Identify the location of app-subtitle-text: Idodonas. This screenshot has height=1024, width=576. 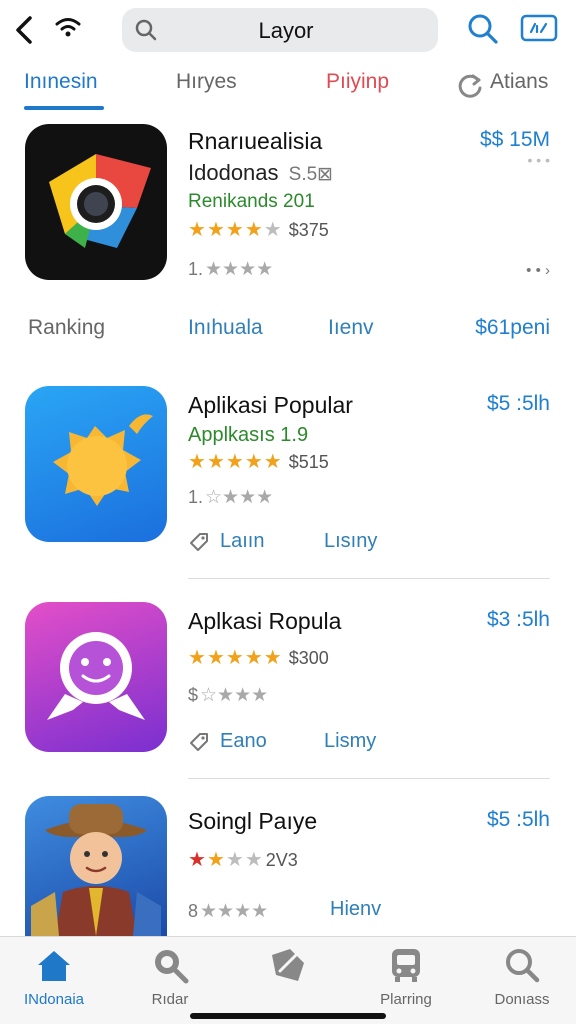
(233, 172).